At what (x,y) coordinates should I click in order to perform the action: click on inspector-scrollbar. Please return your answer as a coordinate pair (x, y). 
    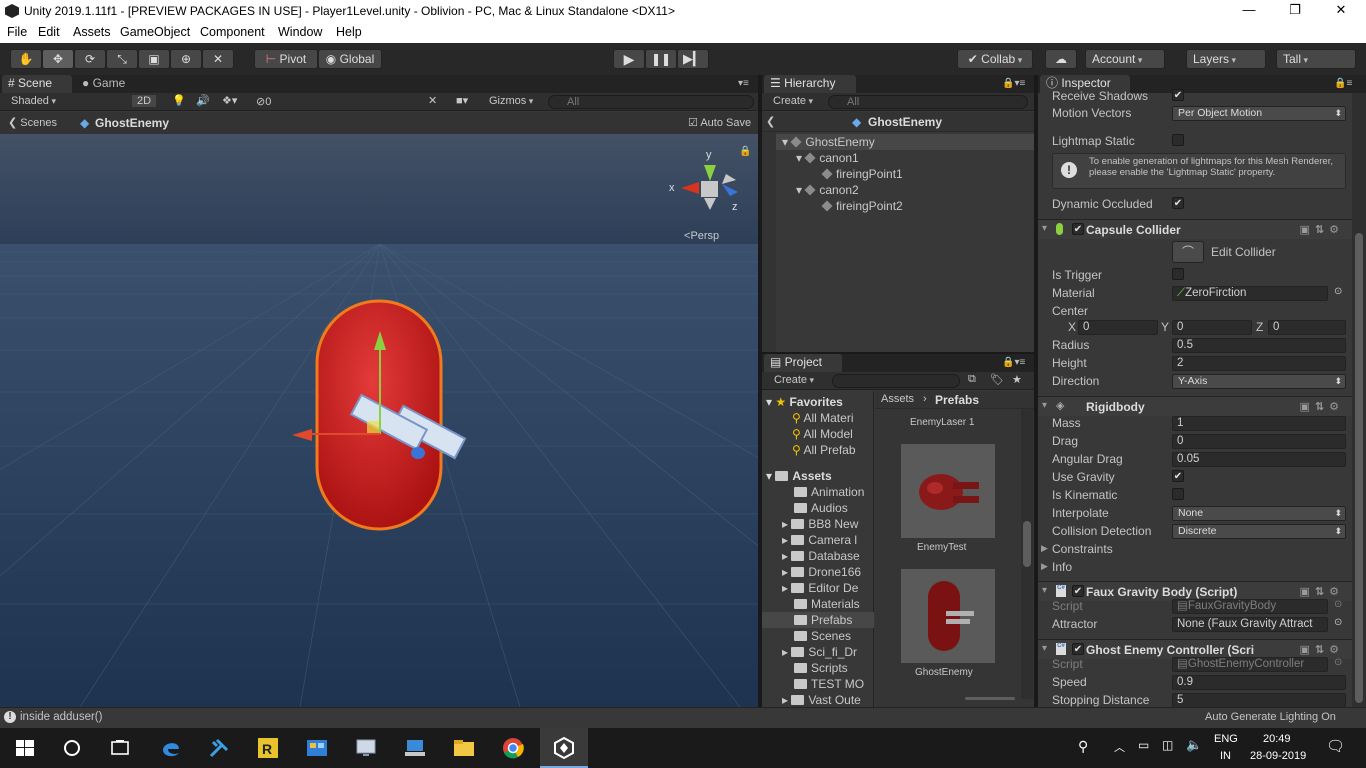
    Looking at the image, I should click on (1359, 400).